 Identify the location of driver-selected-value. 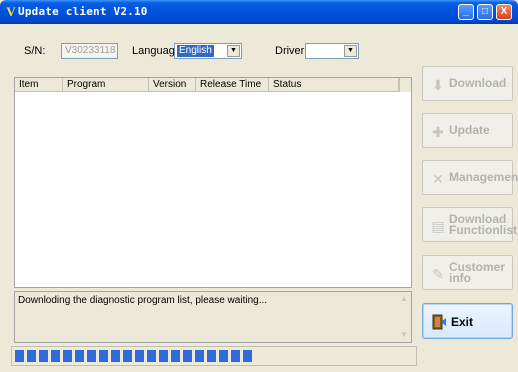
(310, 51).